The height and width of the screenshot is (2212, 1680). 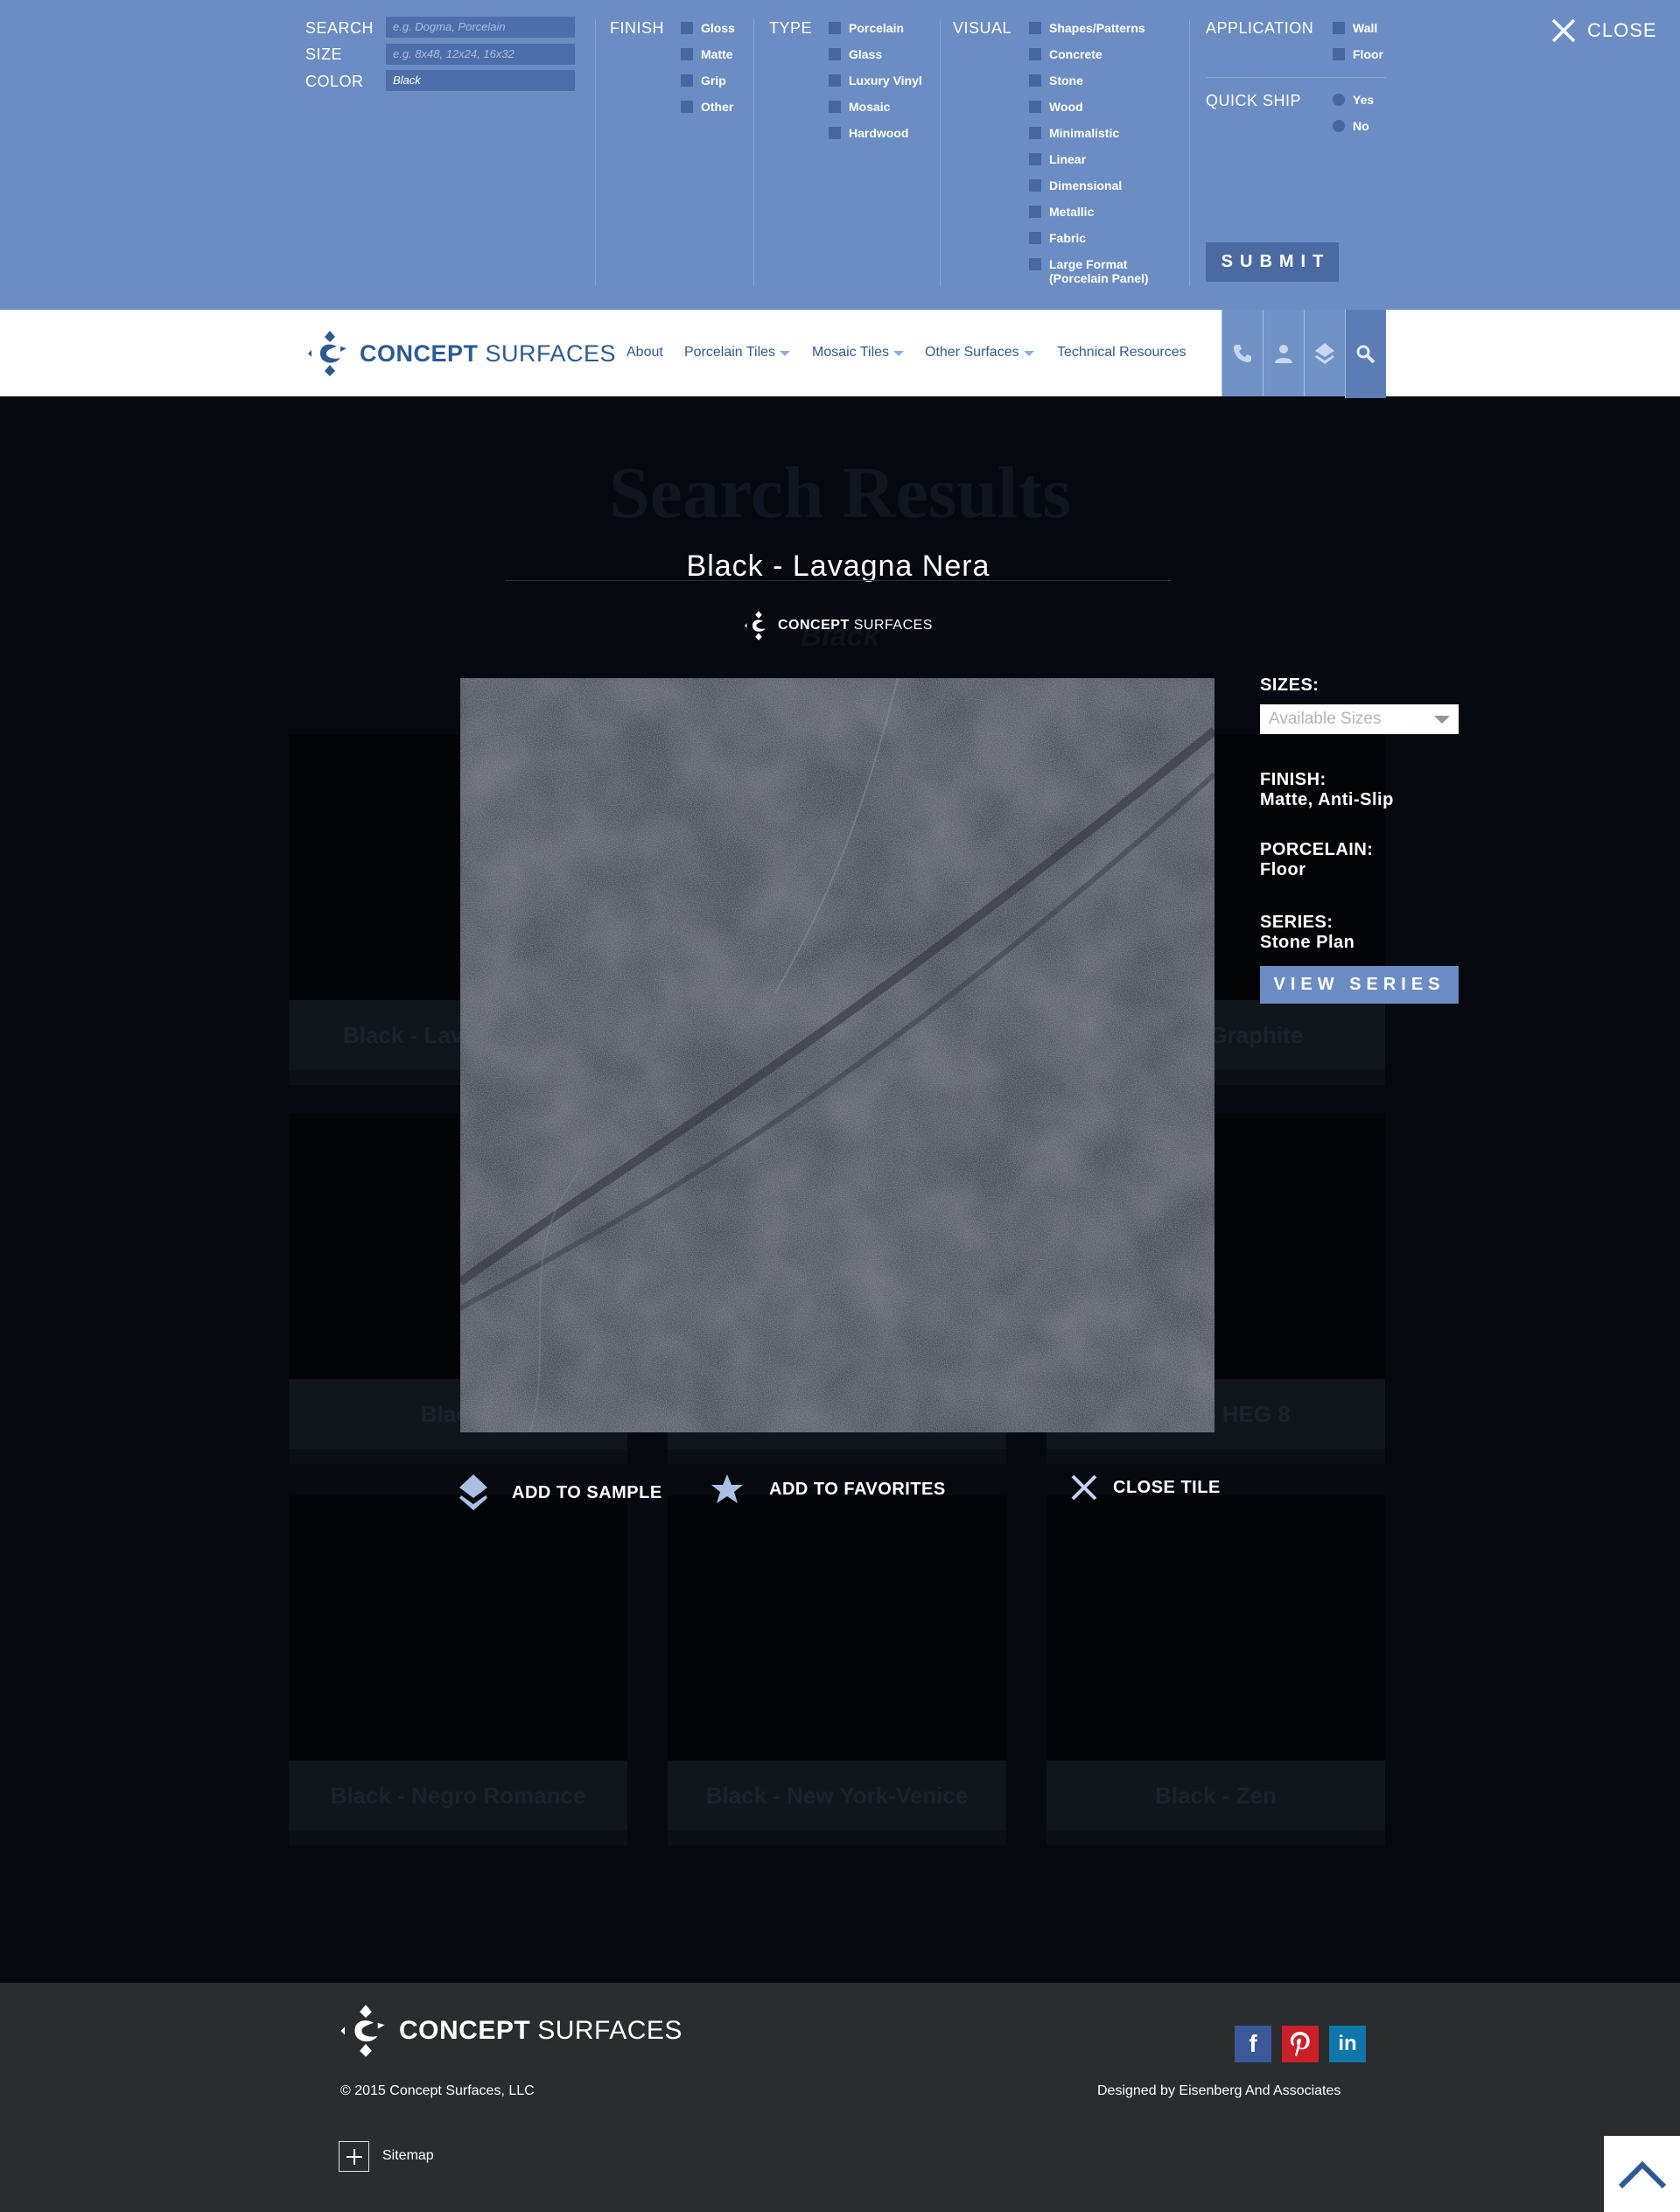 What do you see at coordinates (1290, 685) in the screenshot?
I see `sizes-label: SIZES:` at bounding box center [1290, 685].